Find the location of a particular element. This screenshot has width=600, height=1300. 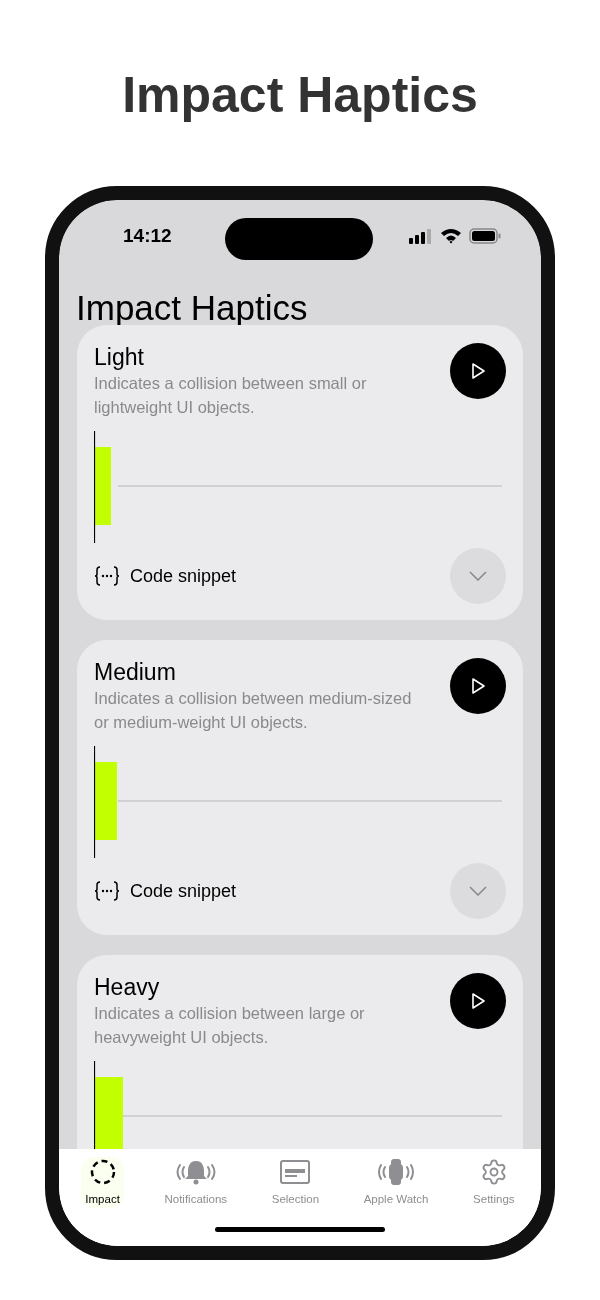

tab-item: Selection is located at coordinates (295, 1183).